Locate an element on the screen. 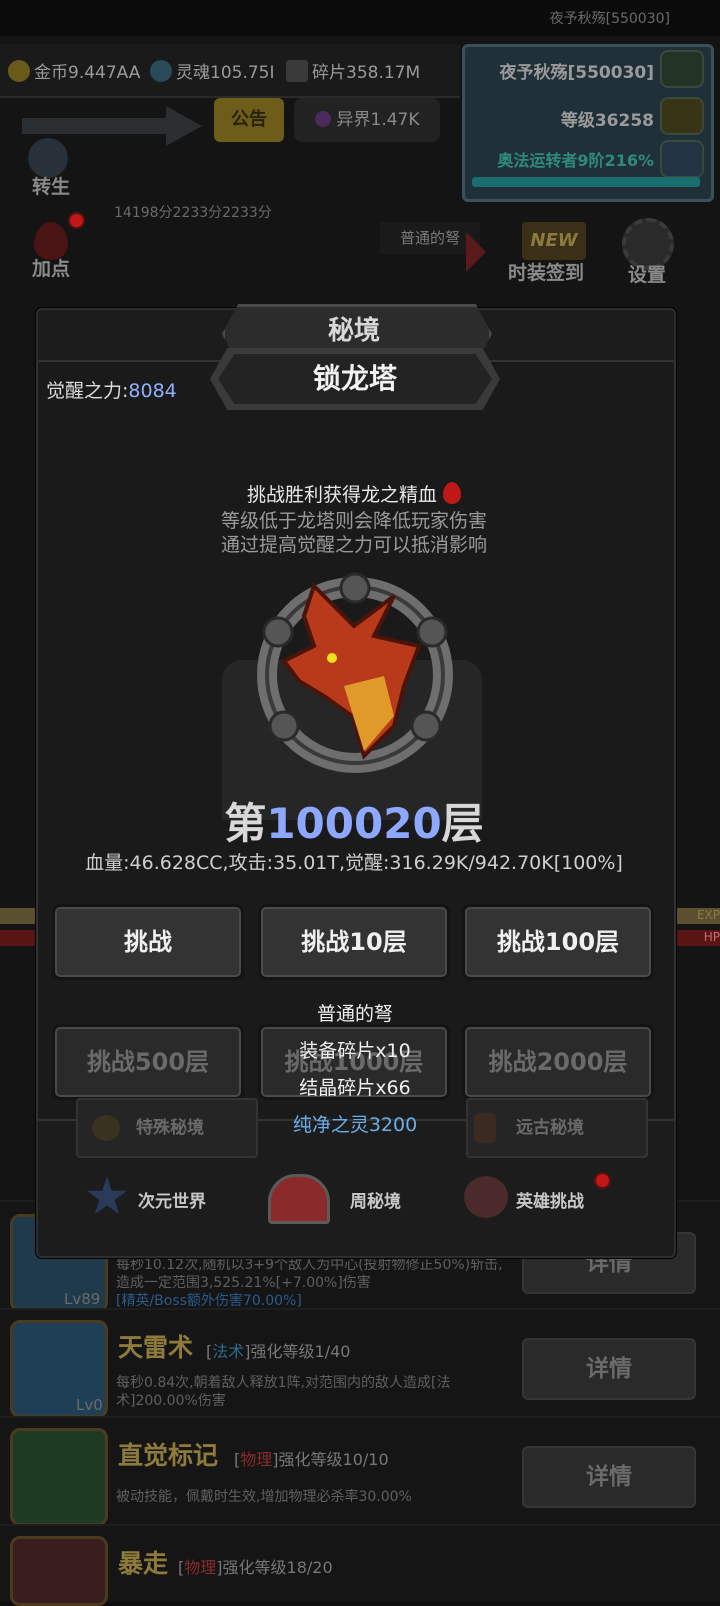 This screenshot has height=1606, width=720. reward-tooltip: 普通的弩 装备碎片x10 结晶碎片x66 纯净之灵3200 is located at coordinates (355, 1070).